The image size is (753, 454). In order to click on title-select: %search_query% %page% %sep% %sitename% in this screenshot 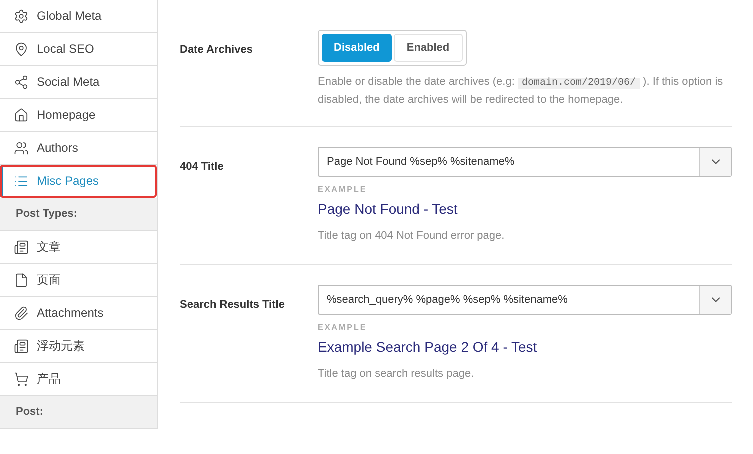, I will do `click(525, 300)`.